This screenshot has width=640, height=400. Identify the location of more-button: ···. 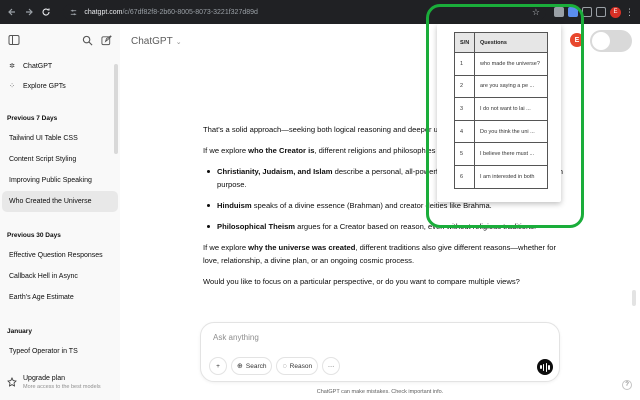
(331, 366).